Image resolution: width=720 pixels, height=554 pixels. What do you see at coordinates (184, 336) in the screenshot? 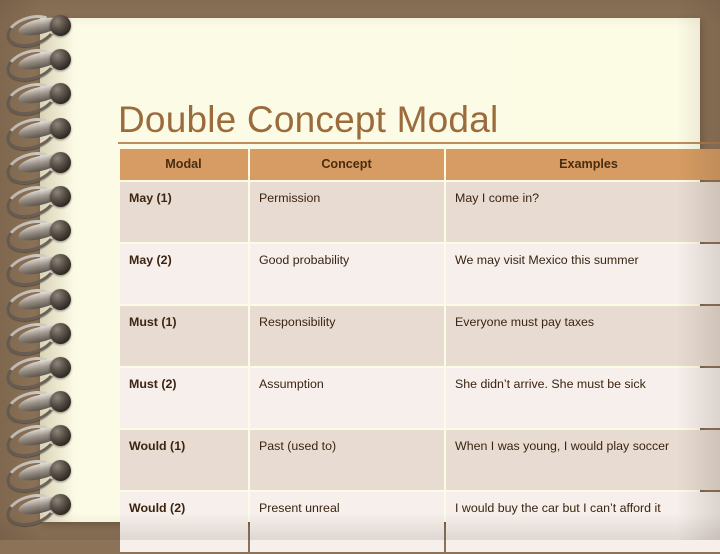
I see `cell-modal: Must (1)` at bounding box center [184, 336].